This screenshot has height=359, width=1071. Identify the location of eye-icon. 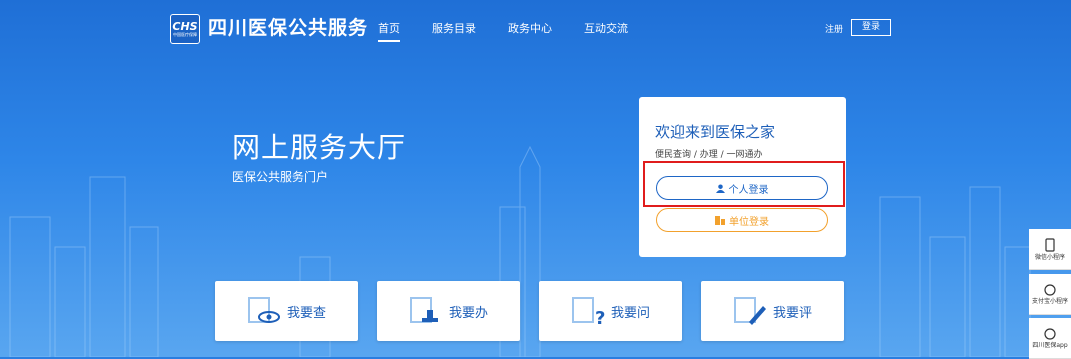
(263, 310).